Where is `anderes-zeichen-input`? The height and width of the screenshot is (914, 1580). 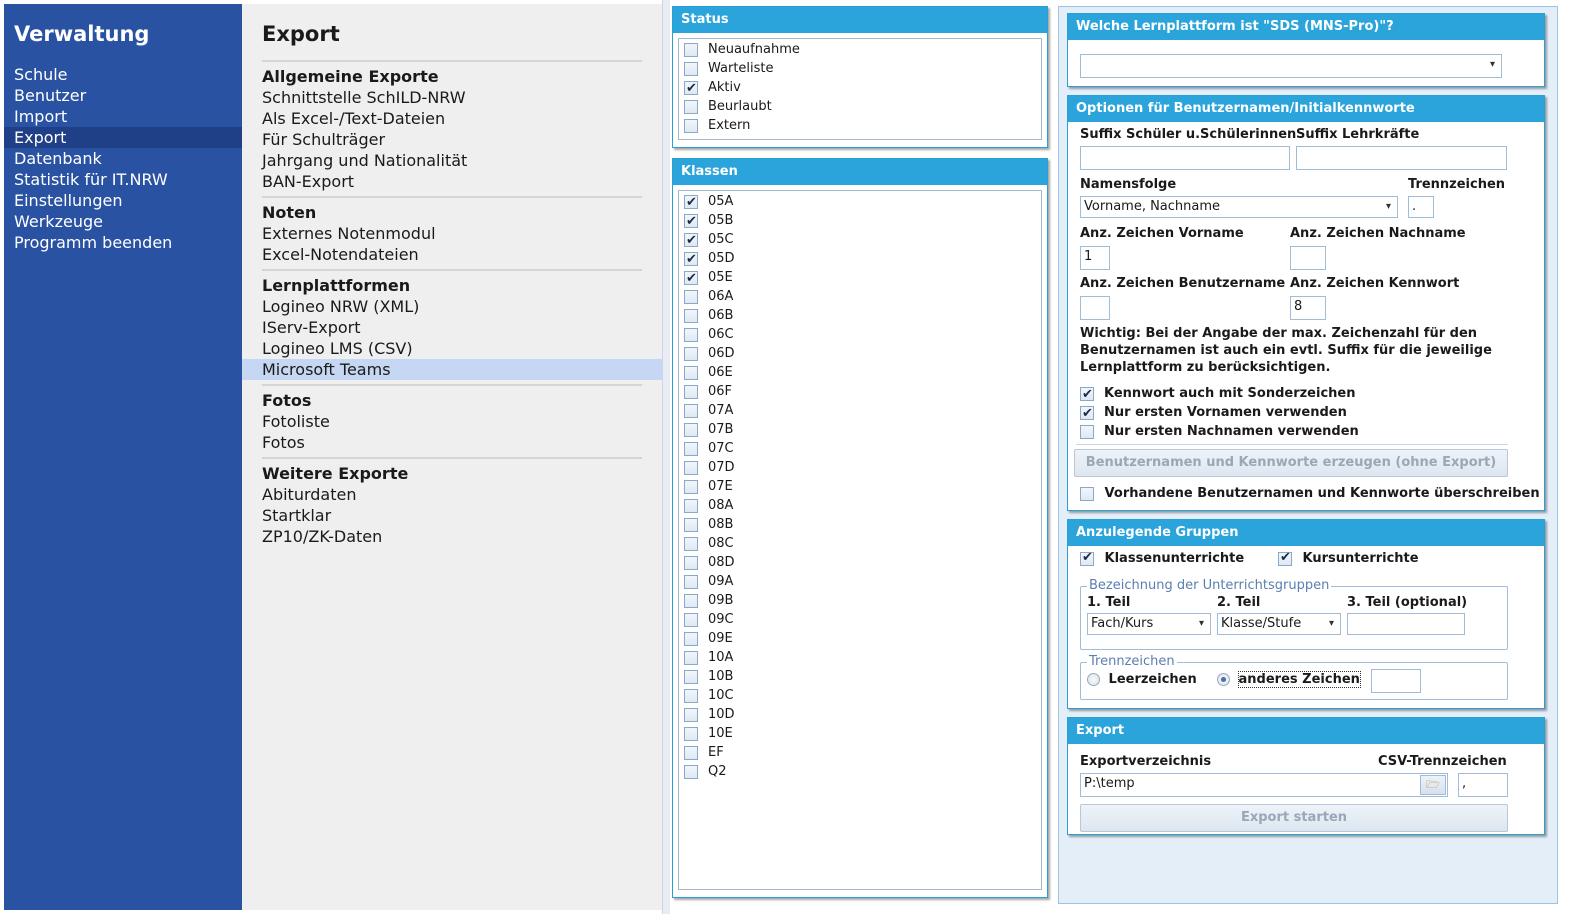
anderes-zeichen-input is located at coordinates (1396, 681).